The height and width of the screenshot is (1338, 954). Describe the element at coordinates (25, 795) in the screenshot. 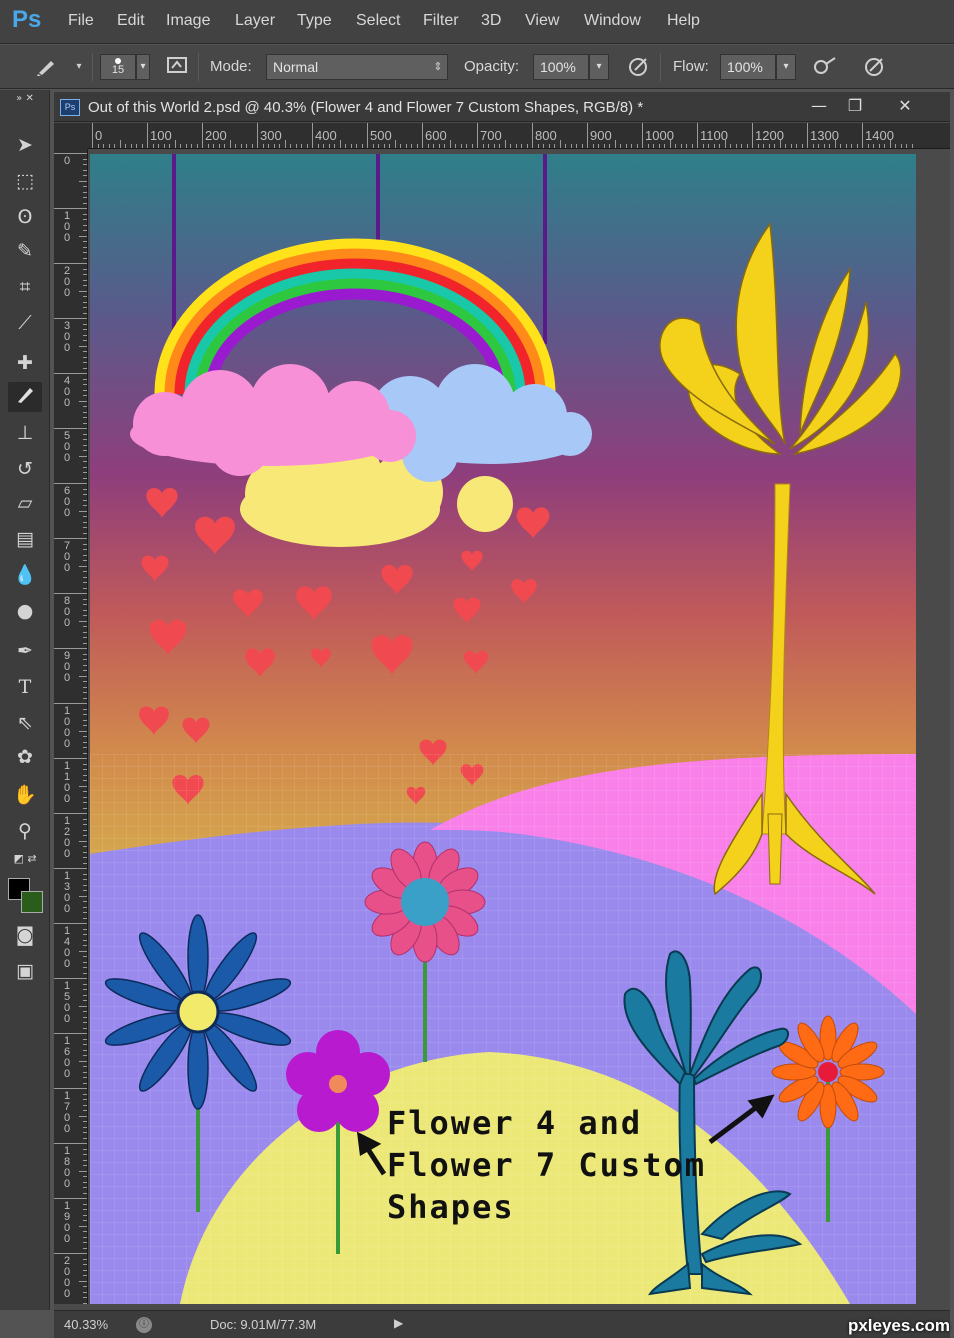

I see `hand-tool-icon: ✋` at that location.